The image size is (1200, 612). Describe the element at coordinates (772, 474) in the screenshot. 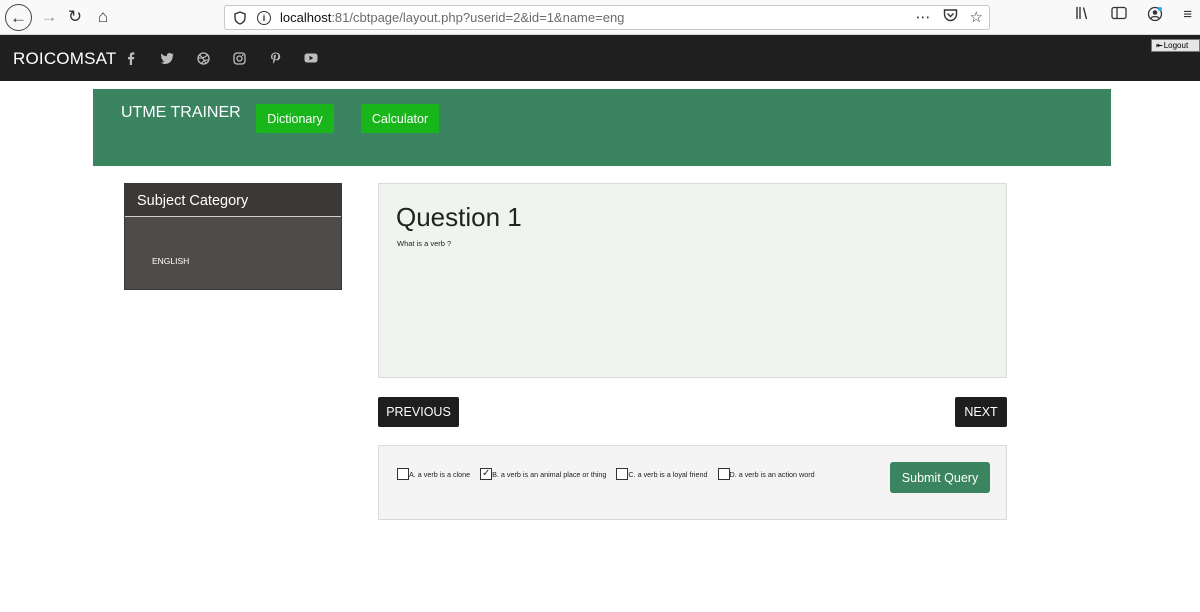

I see `option-d-label: D. a verb is an action word` at that location.